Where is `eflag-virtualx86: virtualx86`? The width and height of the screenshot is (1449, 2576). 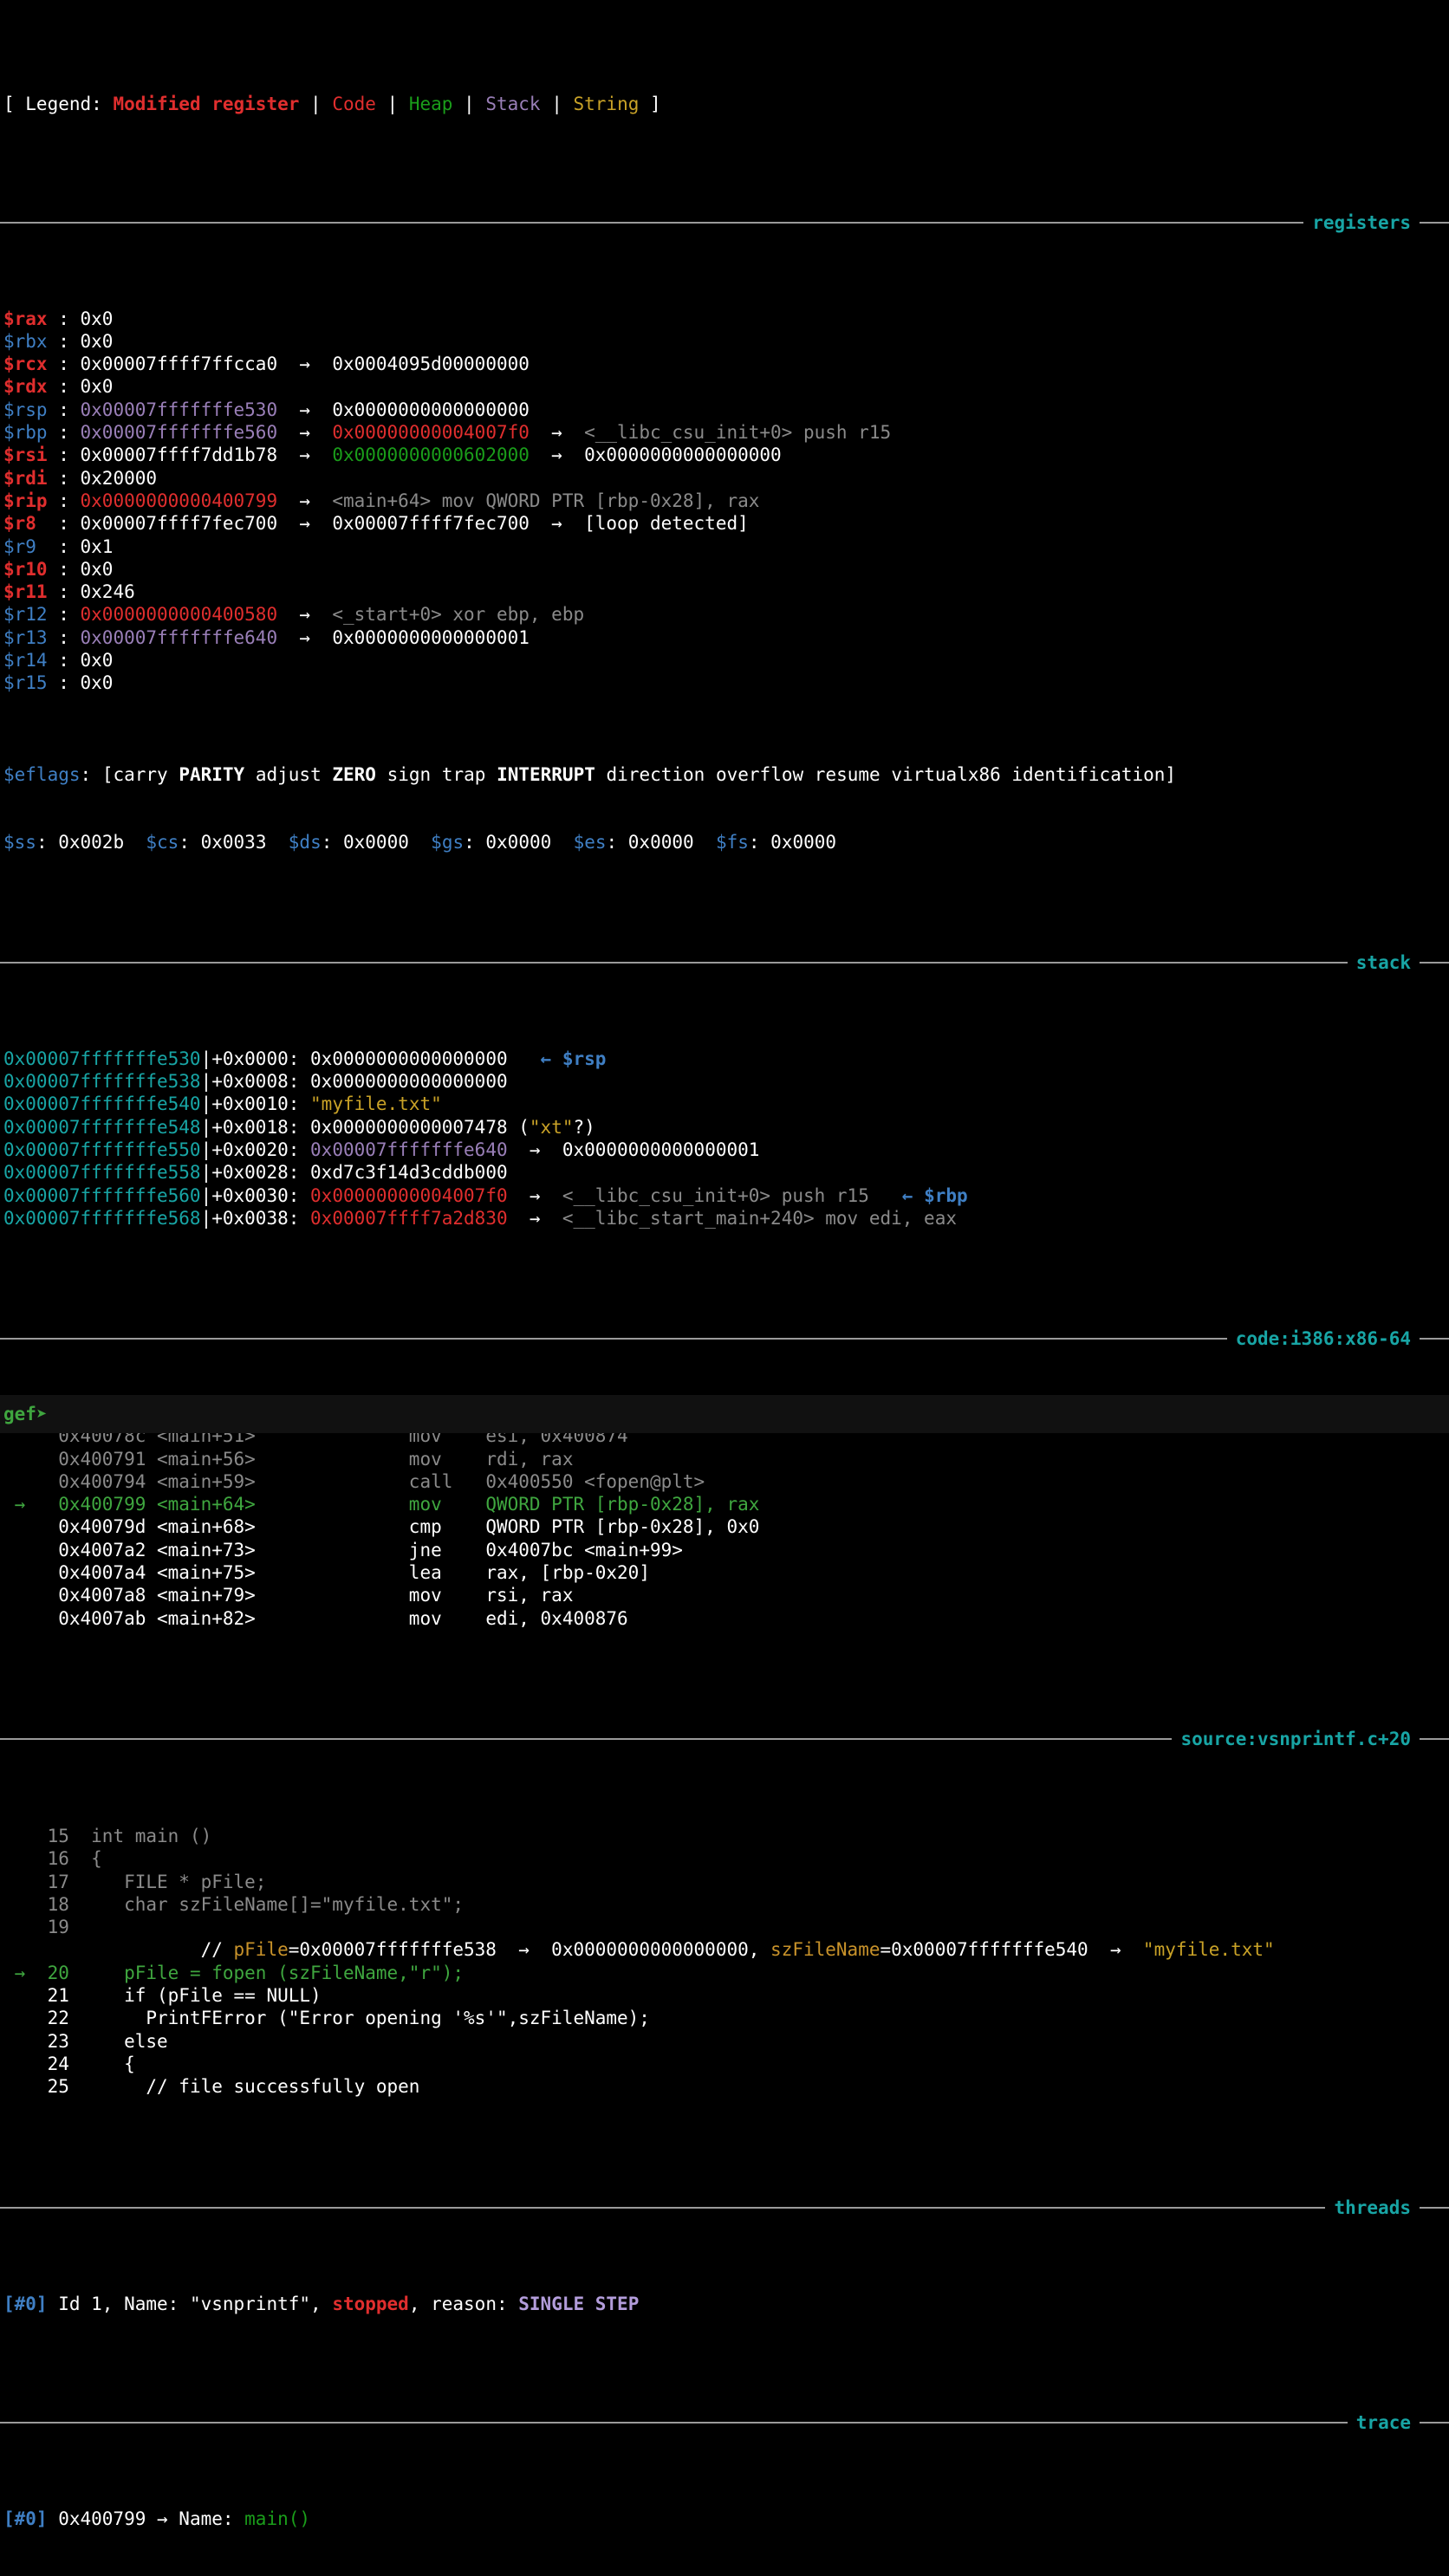 eflag-virtualx86: virtualx86 is located at coordinates (946, 774).